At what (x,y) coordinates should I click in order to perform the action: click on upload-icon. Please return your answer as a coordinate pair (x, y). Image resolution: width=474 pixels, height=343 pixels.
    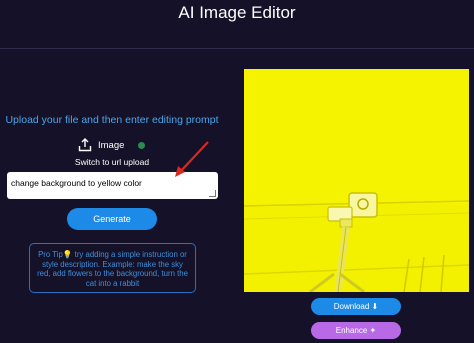
    Looking at the image, I should click on (85, 145).